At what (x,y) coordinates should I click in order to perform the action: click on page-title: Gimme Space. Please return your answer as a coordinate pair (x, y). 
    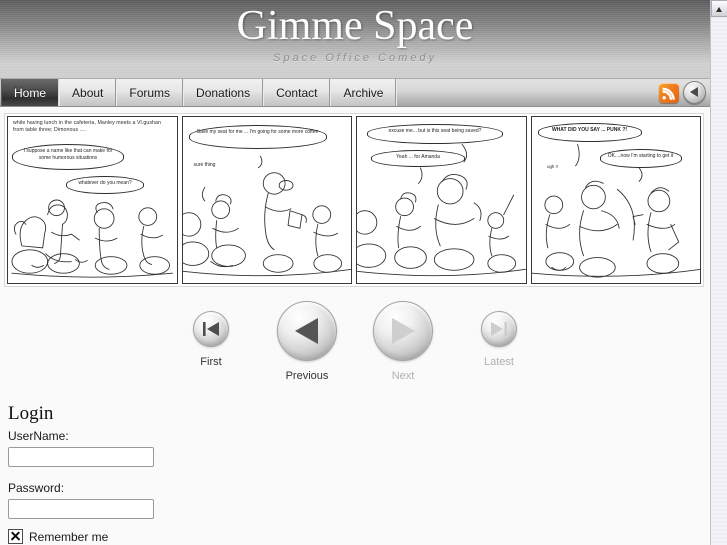
    Looking at the image, I should click on (355, 26).